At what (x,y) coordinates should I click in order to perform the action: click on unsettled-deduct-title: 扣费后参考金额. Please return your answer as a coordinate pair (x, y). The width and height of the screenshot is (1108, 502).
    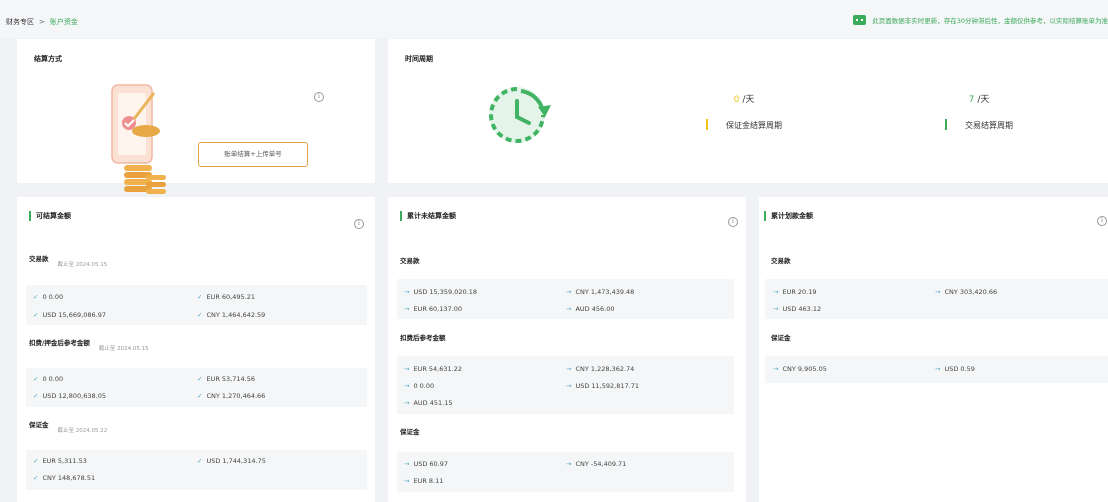
    Looking at the image, I should click on (423, 338).